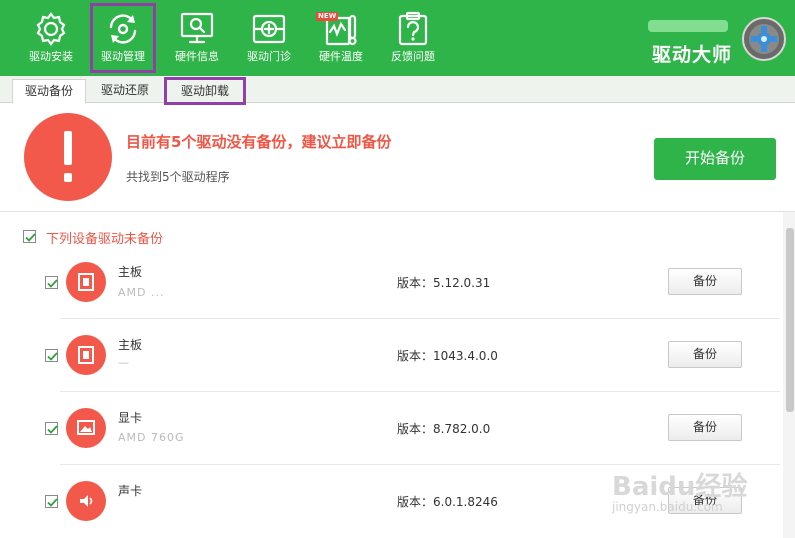 This screenshot has height=538, width=795. What do you see at coordinates (764, 39) in the screenshot?
I see `brand-logo-icon` at bounding box center [764, 39].